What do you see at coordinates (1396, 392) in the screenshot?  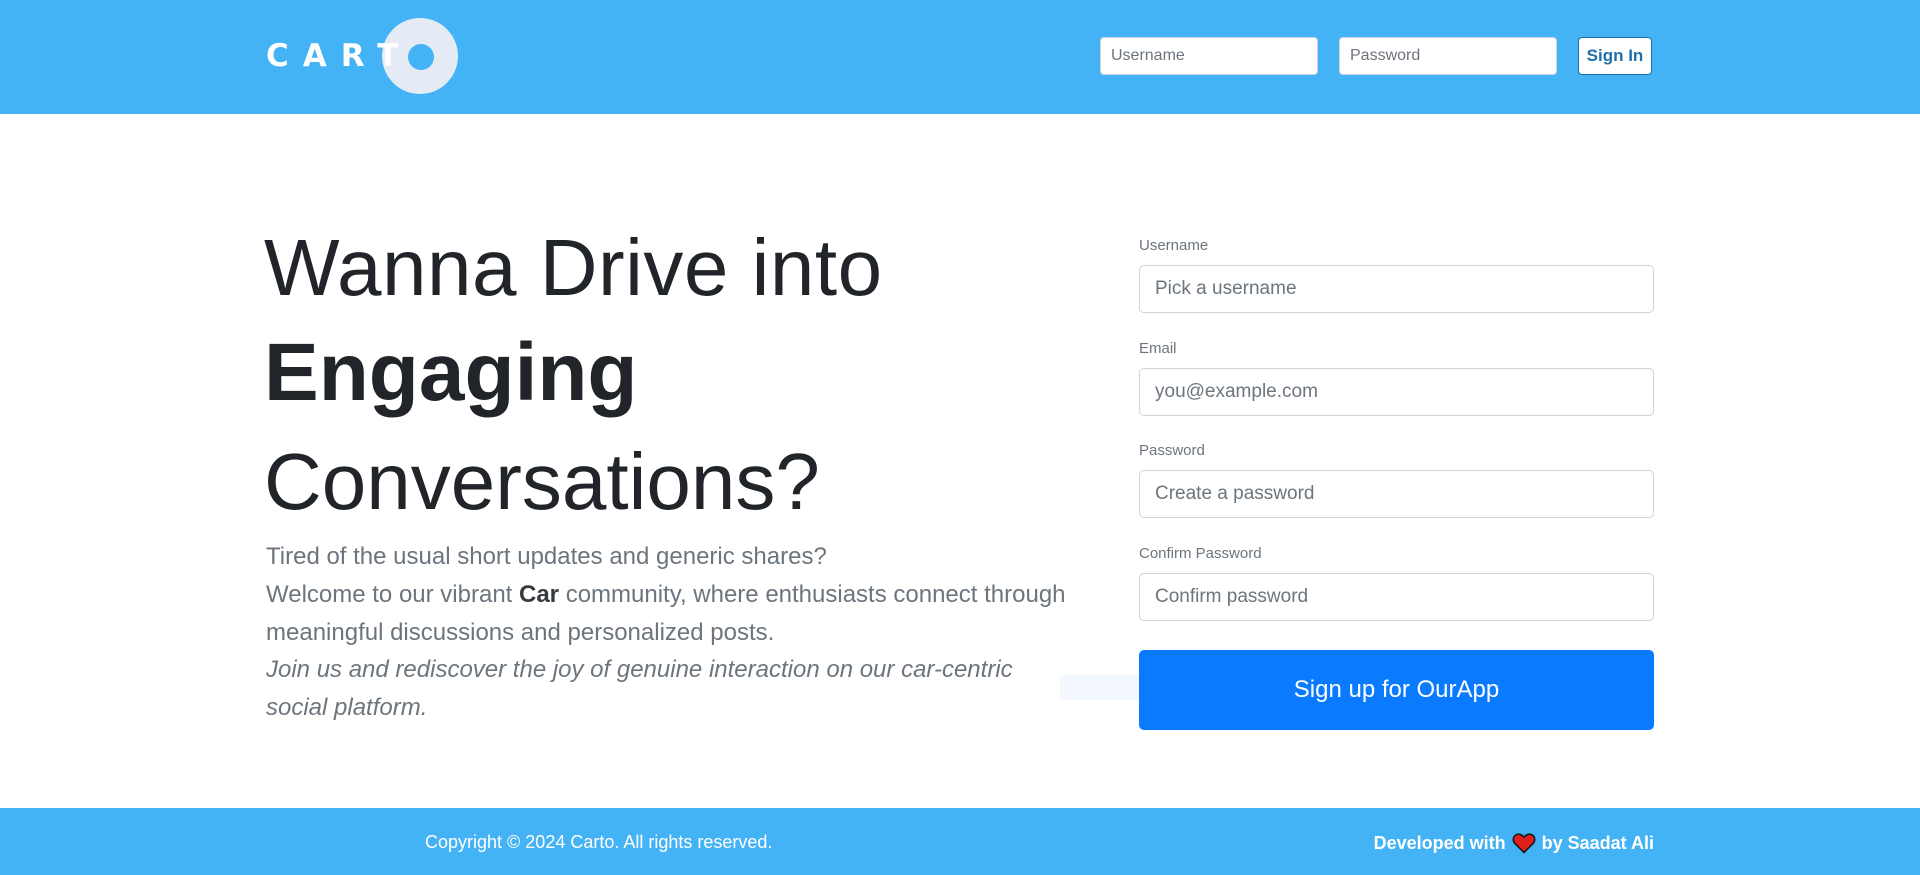 I see `email-field: you@example.com` at bounding box center [1396, 392].